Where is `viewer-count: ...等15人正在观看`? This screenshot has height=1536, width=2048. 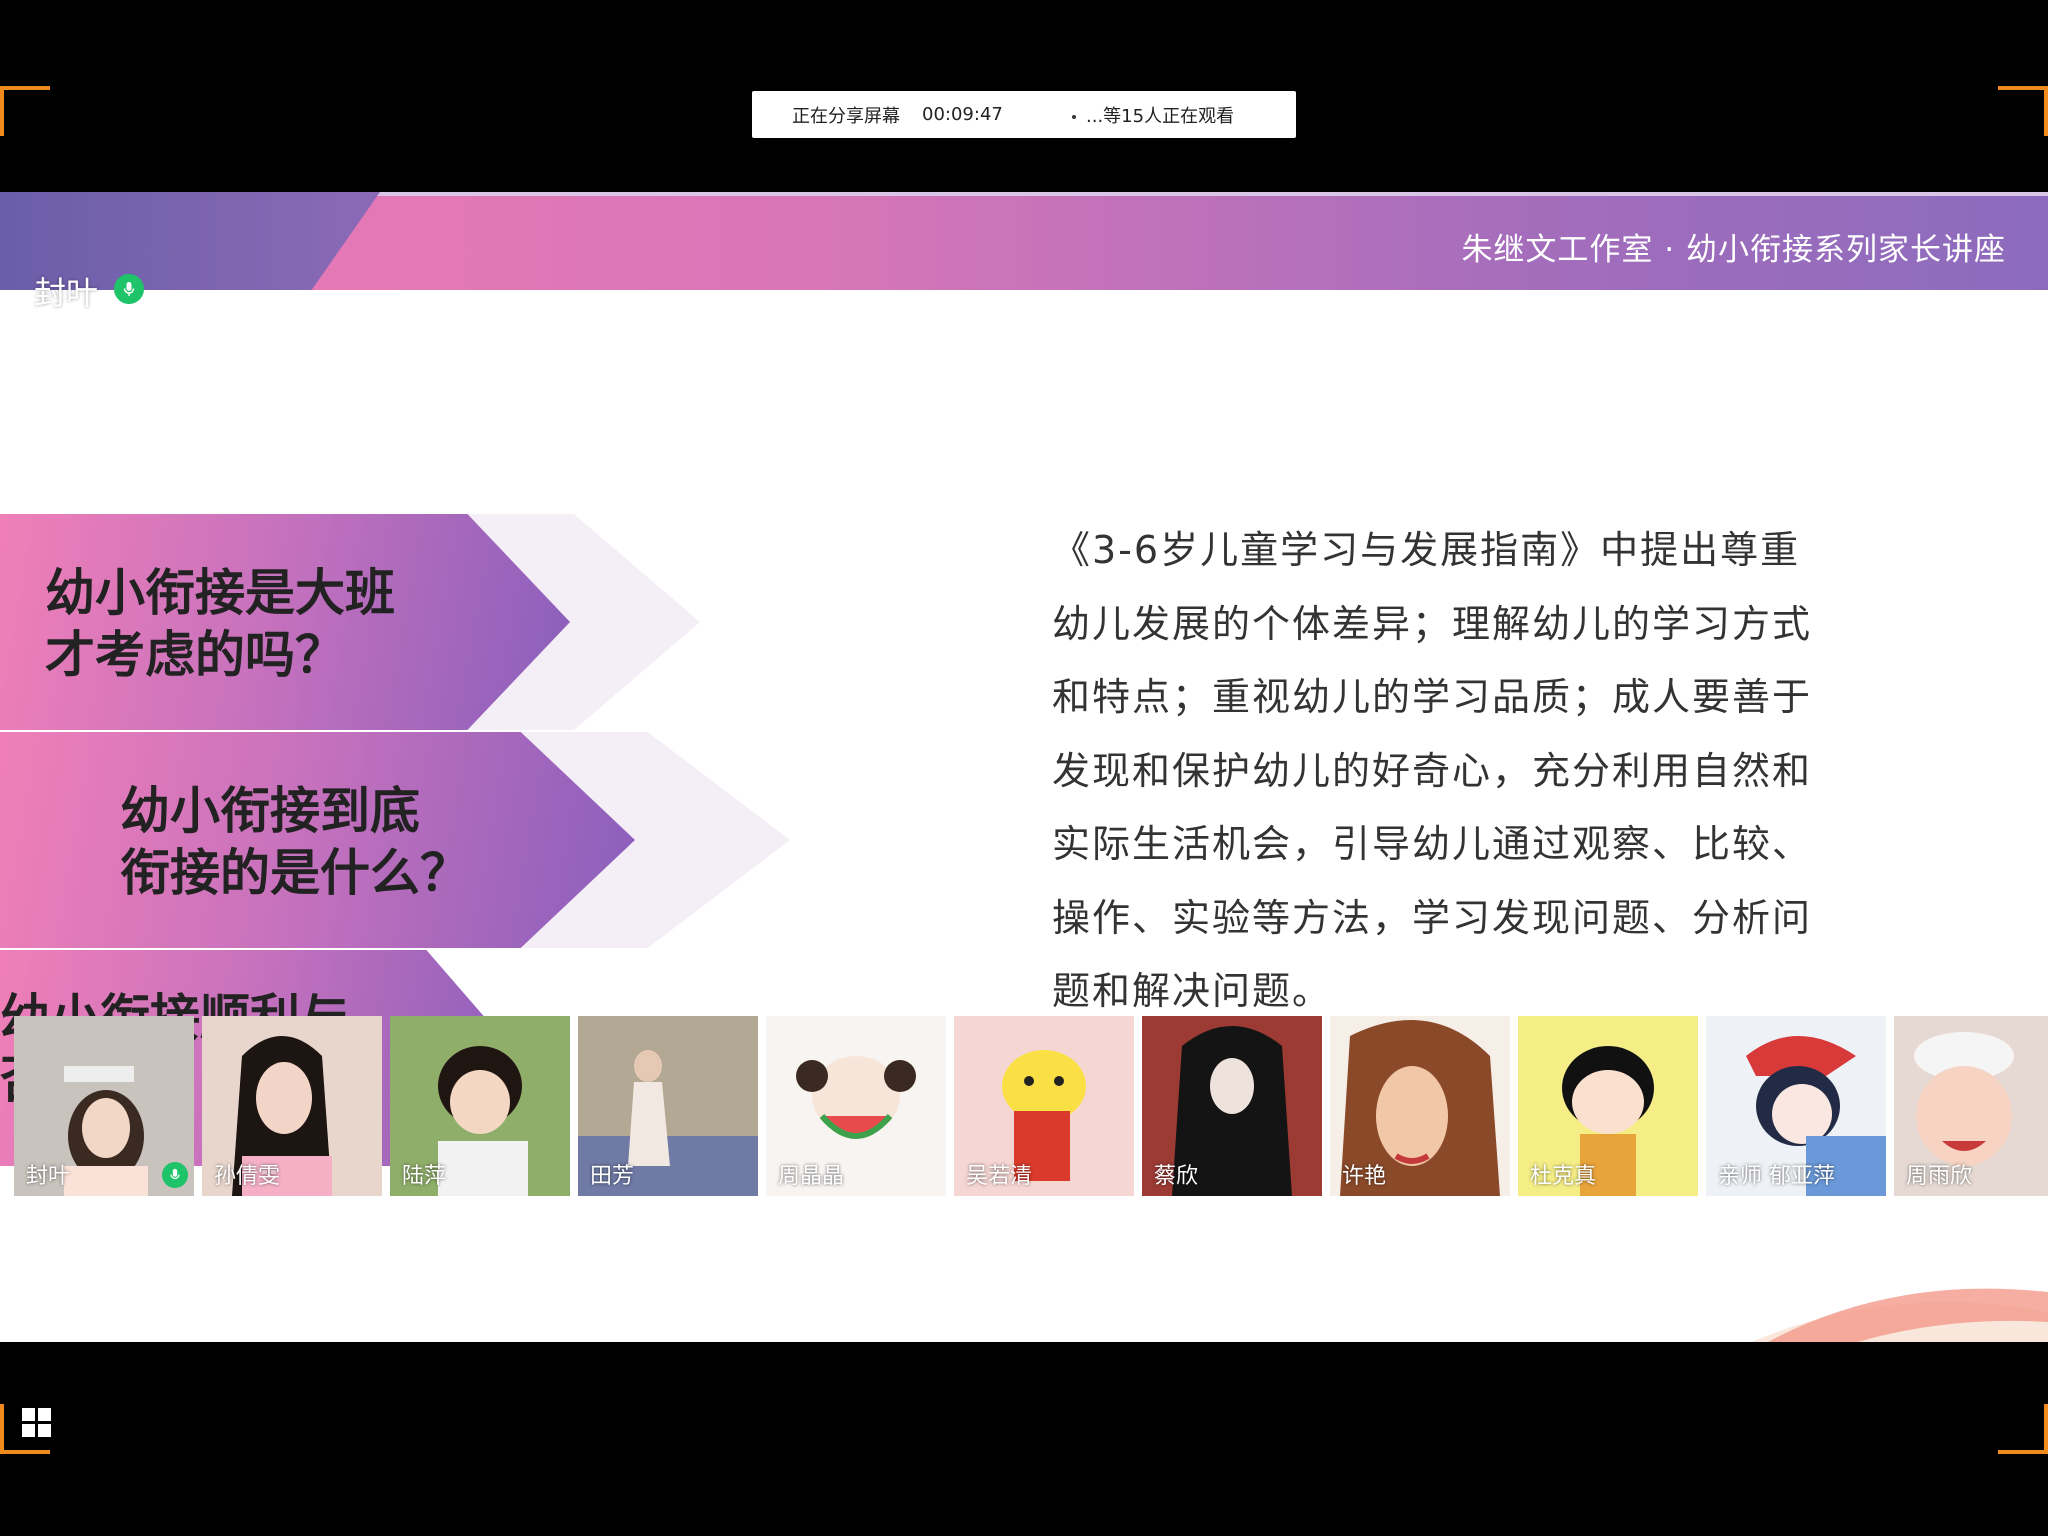 viewer-count: ...等15人正在观看 is located at coordinates (1153, 115).